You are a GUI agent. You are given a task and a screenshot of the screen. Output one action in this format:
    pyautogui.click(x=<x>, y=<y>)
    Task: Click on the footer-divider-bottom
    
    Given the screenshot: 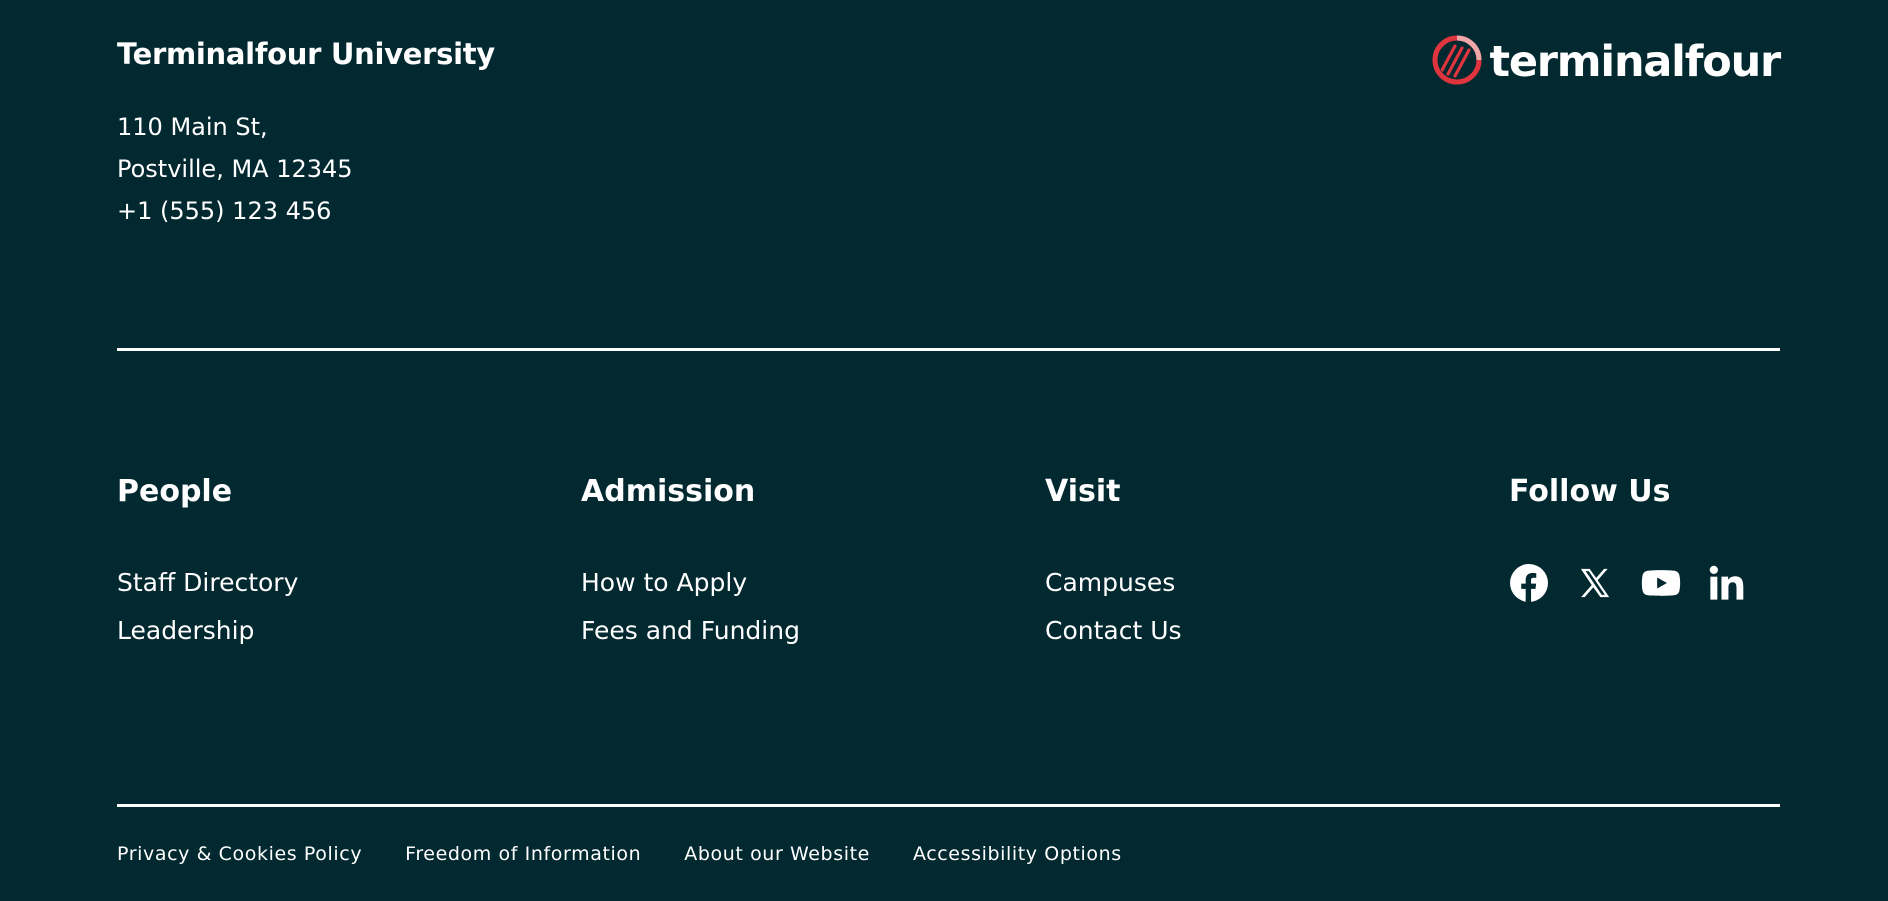 What is the action you would take?
    pyautogui.click(x=948, y=805)
    